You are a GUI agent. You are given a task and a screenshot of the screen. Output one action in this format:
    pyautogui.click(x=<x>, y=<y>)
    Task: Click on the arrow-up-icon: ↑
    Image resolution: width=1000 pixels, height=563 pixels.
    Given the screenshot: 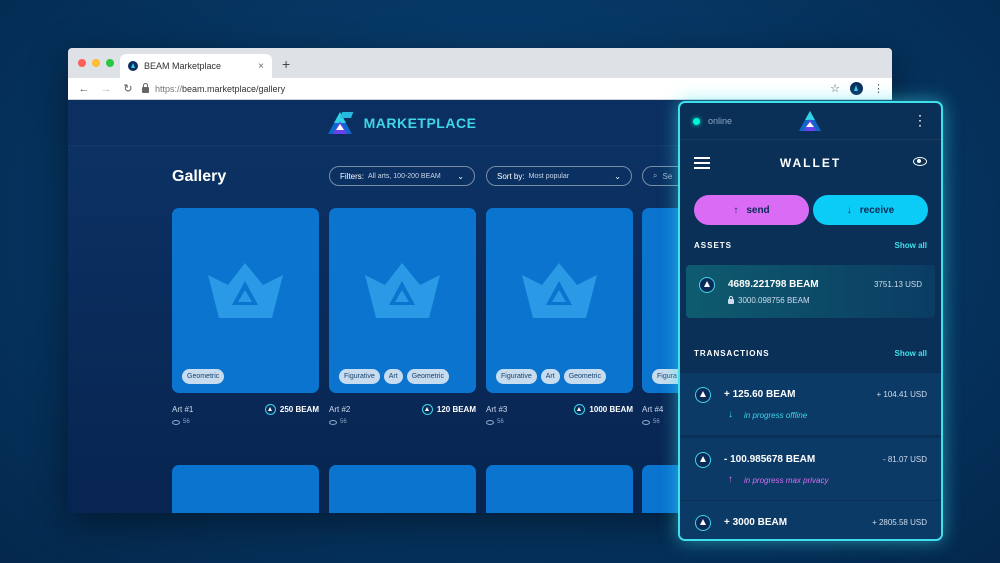 What is the action you would take?
    pyautogui.click(x=730, y=479)
    